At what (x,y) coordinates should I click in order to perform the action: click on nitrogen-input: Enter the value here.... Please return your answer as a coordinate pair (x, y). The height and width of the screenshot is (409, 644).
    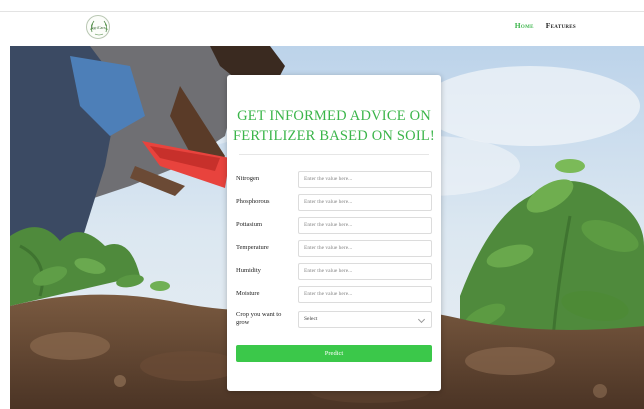
    Looking at the image, I should click on (365, 179).